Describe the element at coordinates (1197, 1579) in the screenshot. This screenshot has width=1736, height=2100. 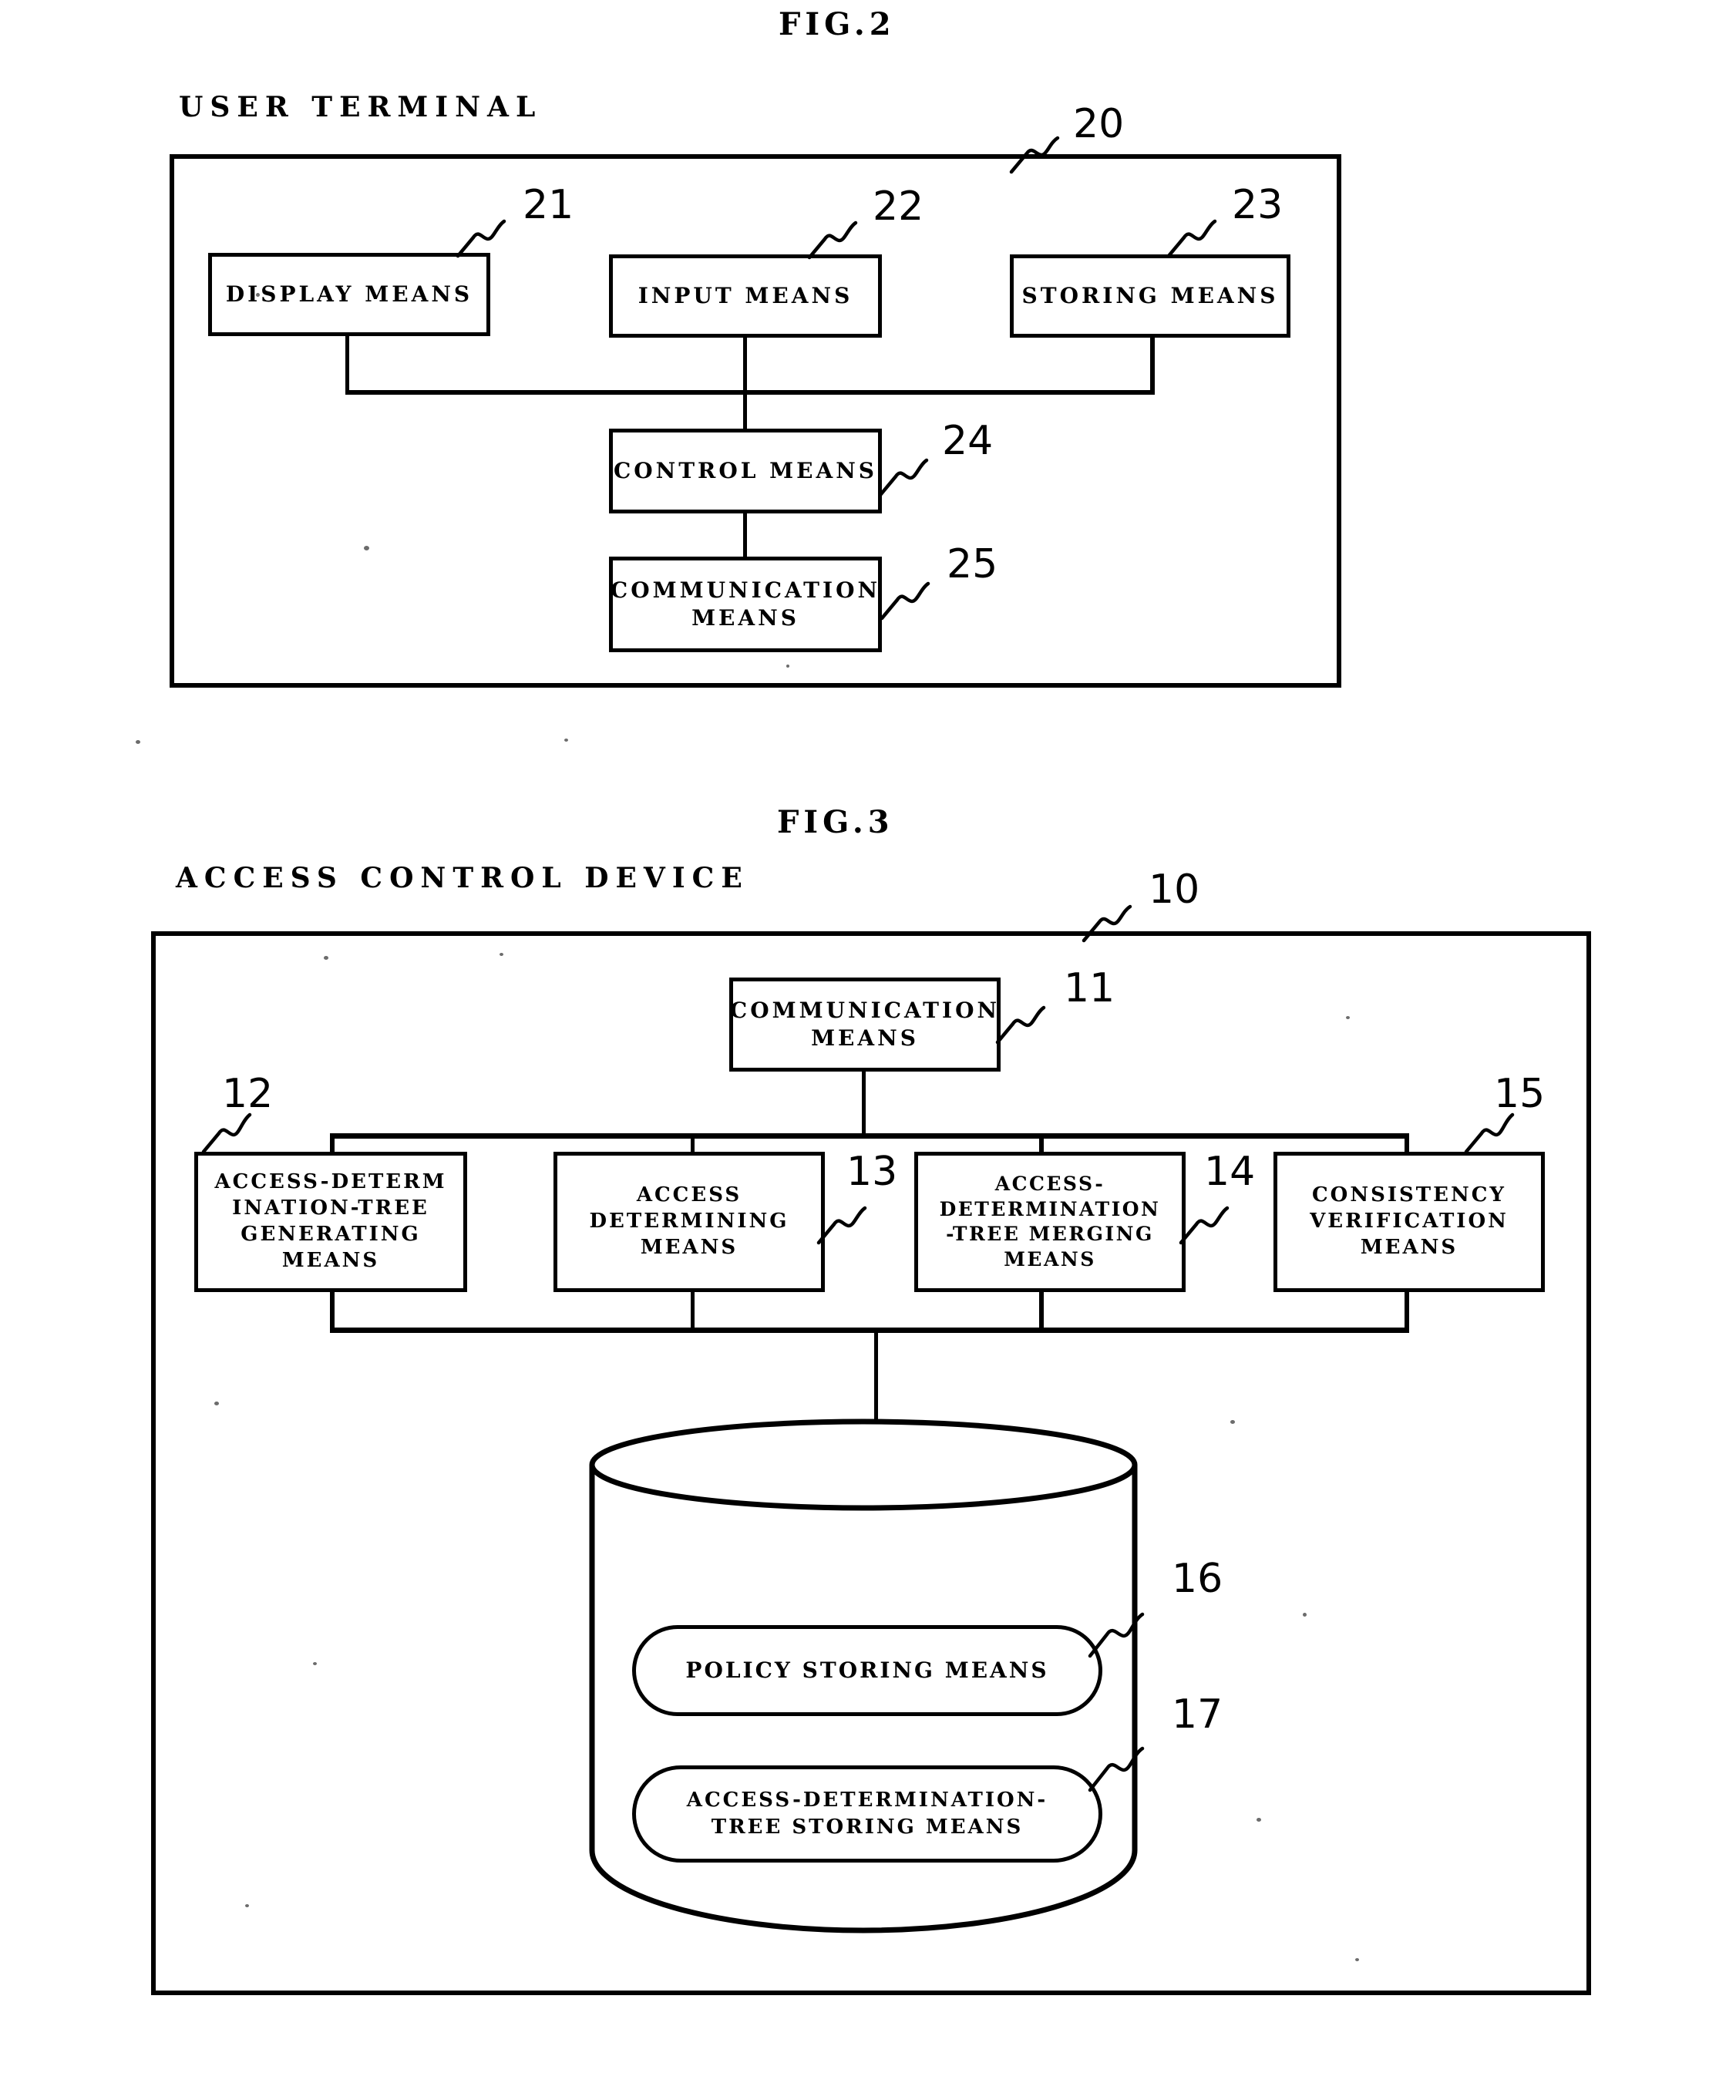
I see `ref-number-16: 16` at that location.